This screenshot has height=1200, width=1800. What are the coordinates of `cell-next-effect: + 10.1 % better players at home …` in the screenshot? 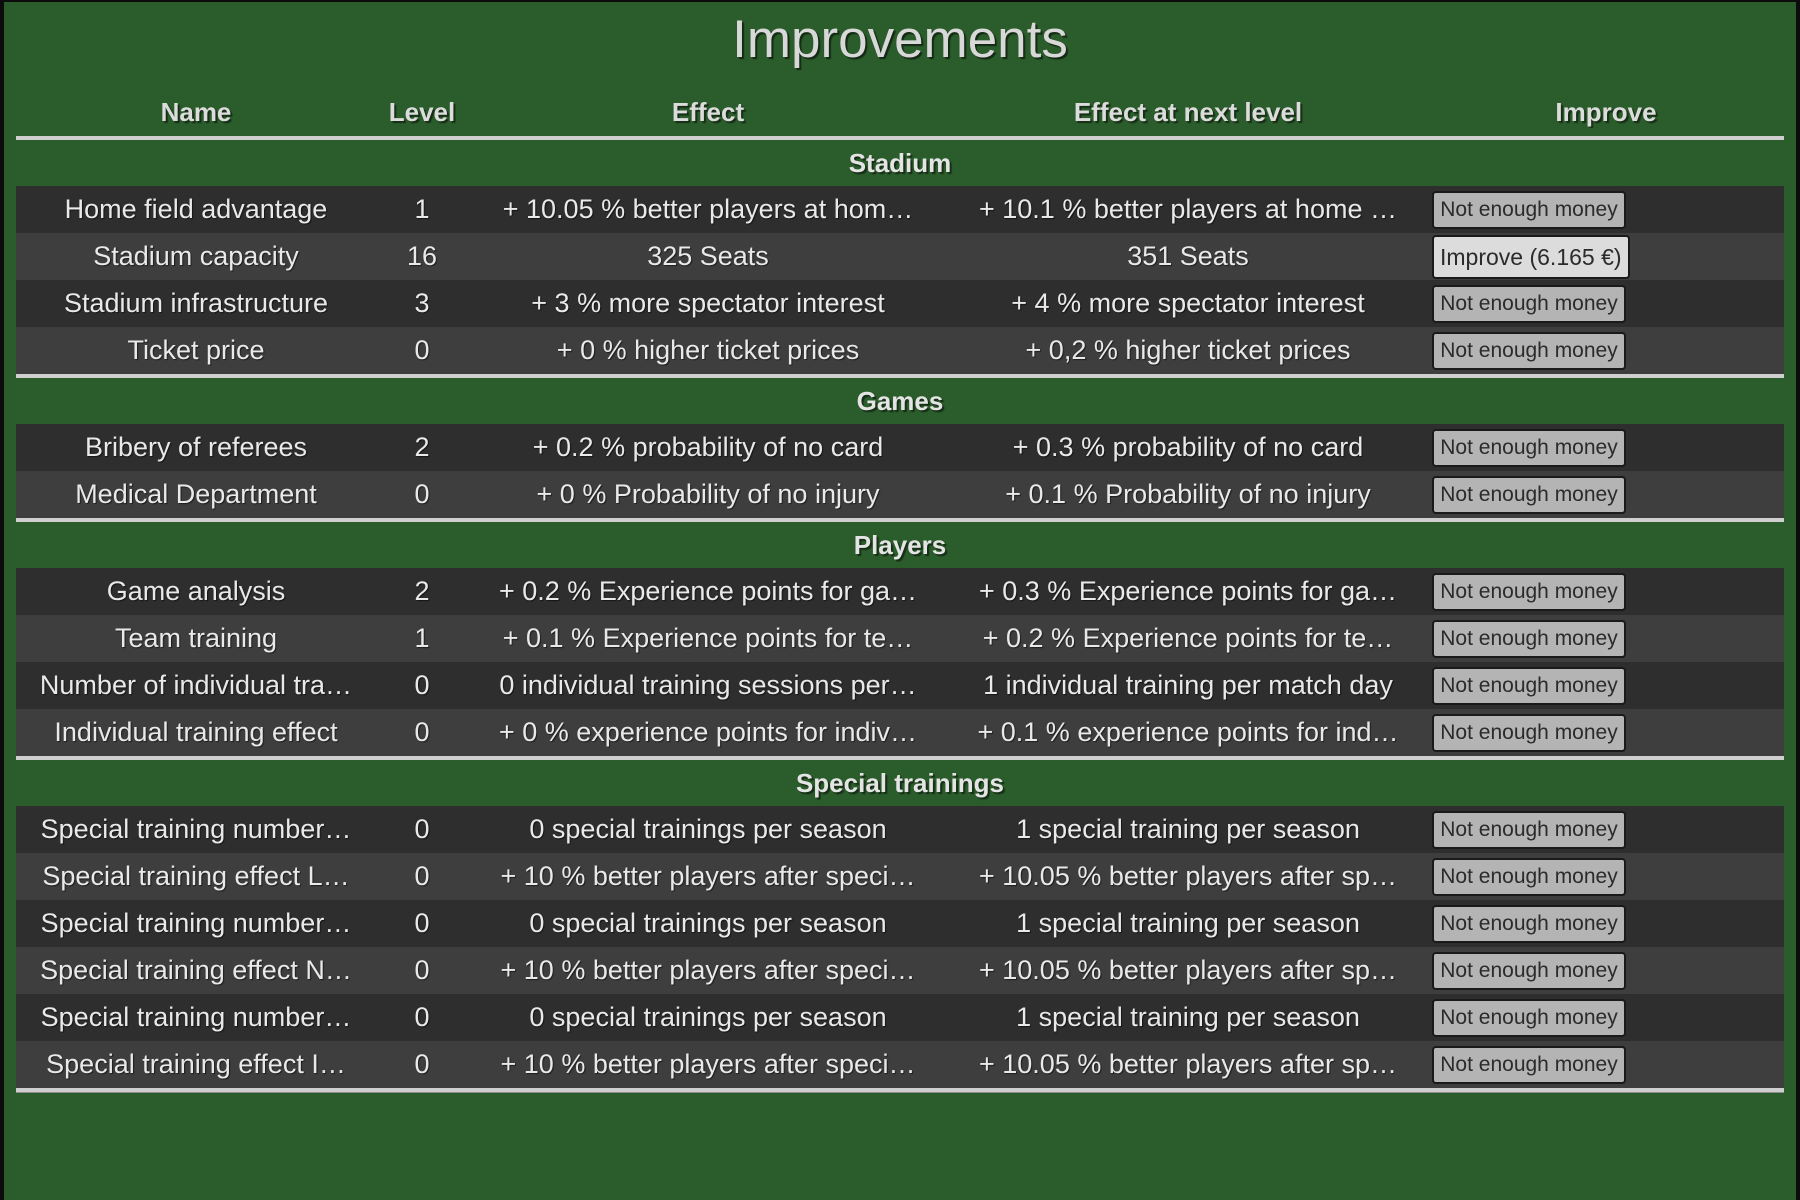 It's located at (1188, 209).